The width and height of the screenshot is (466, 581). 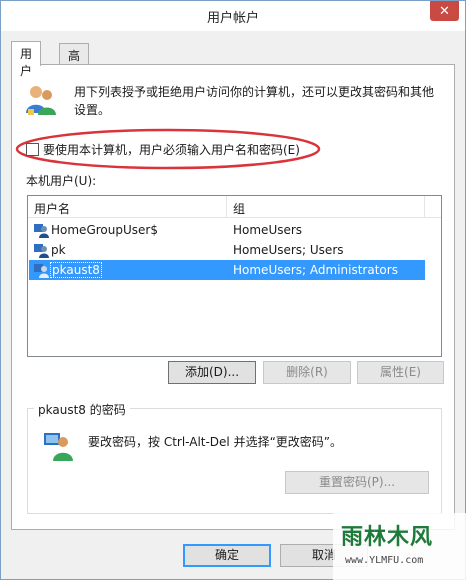 I want to click on watermark: 雨林木风 www.YLMFU.com, so click(x=399, y=547).